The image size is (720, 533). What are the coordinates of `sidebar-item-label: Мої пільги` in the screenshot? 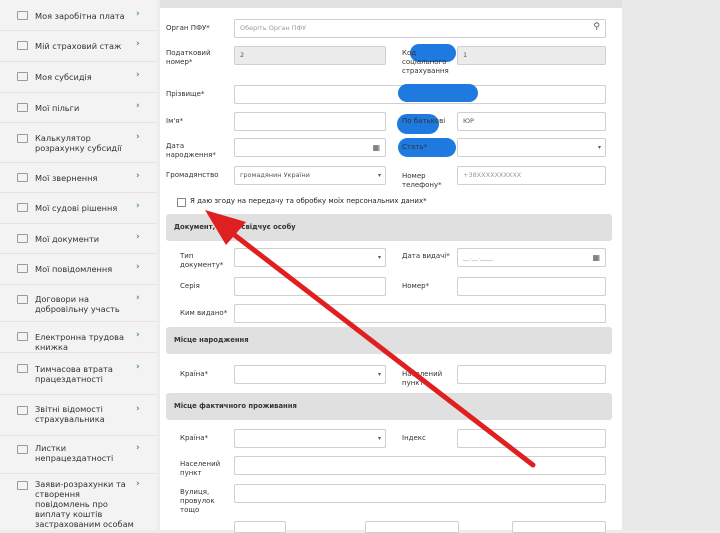 It's located at (57, 108).